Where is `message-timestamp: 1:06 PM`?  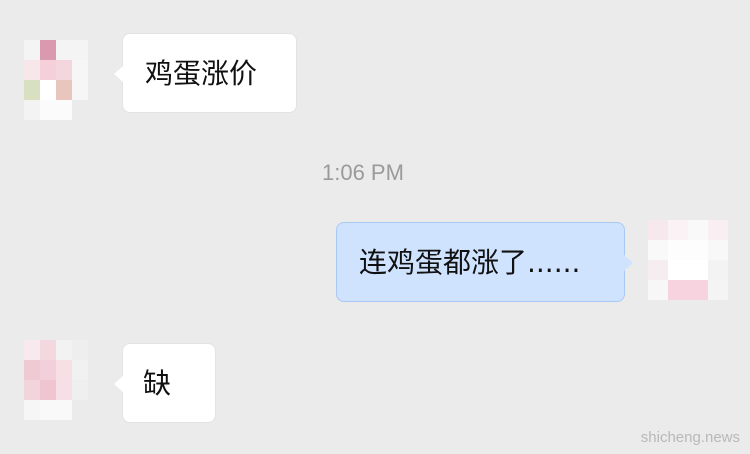
message-timestamp: 1:06 PM is located at coordinates (363, 172).